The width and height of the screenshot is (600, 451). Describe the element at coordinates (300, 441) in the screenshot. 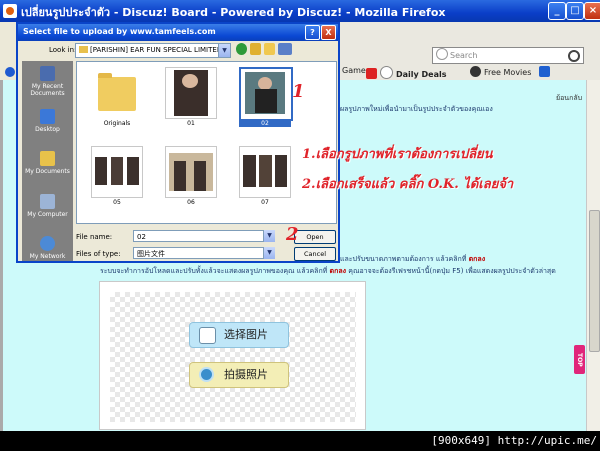

I see `watermark-bar: [900x649] http://upic.me/` at that location.